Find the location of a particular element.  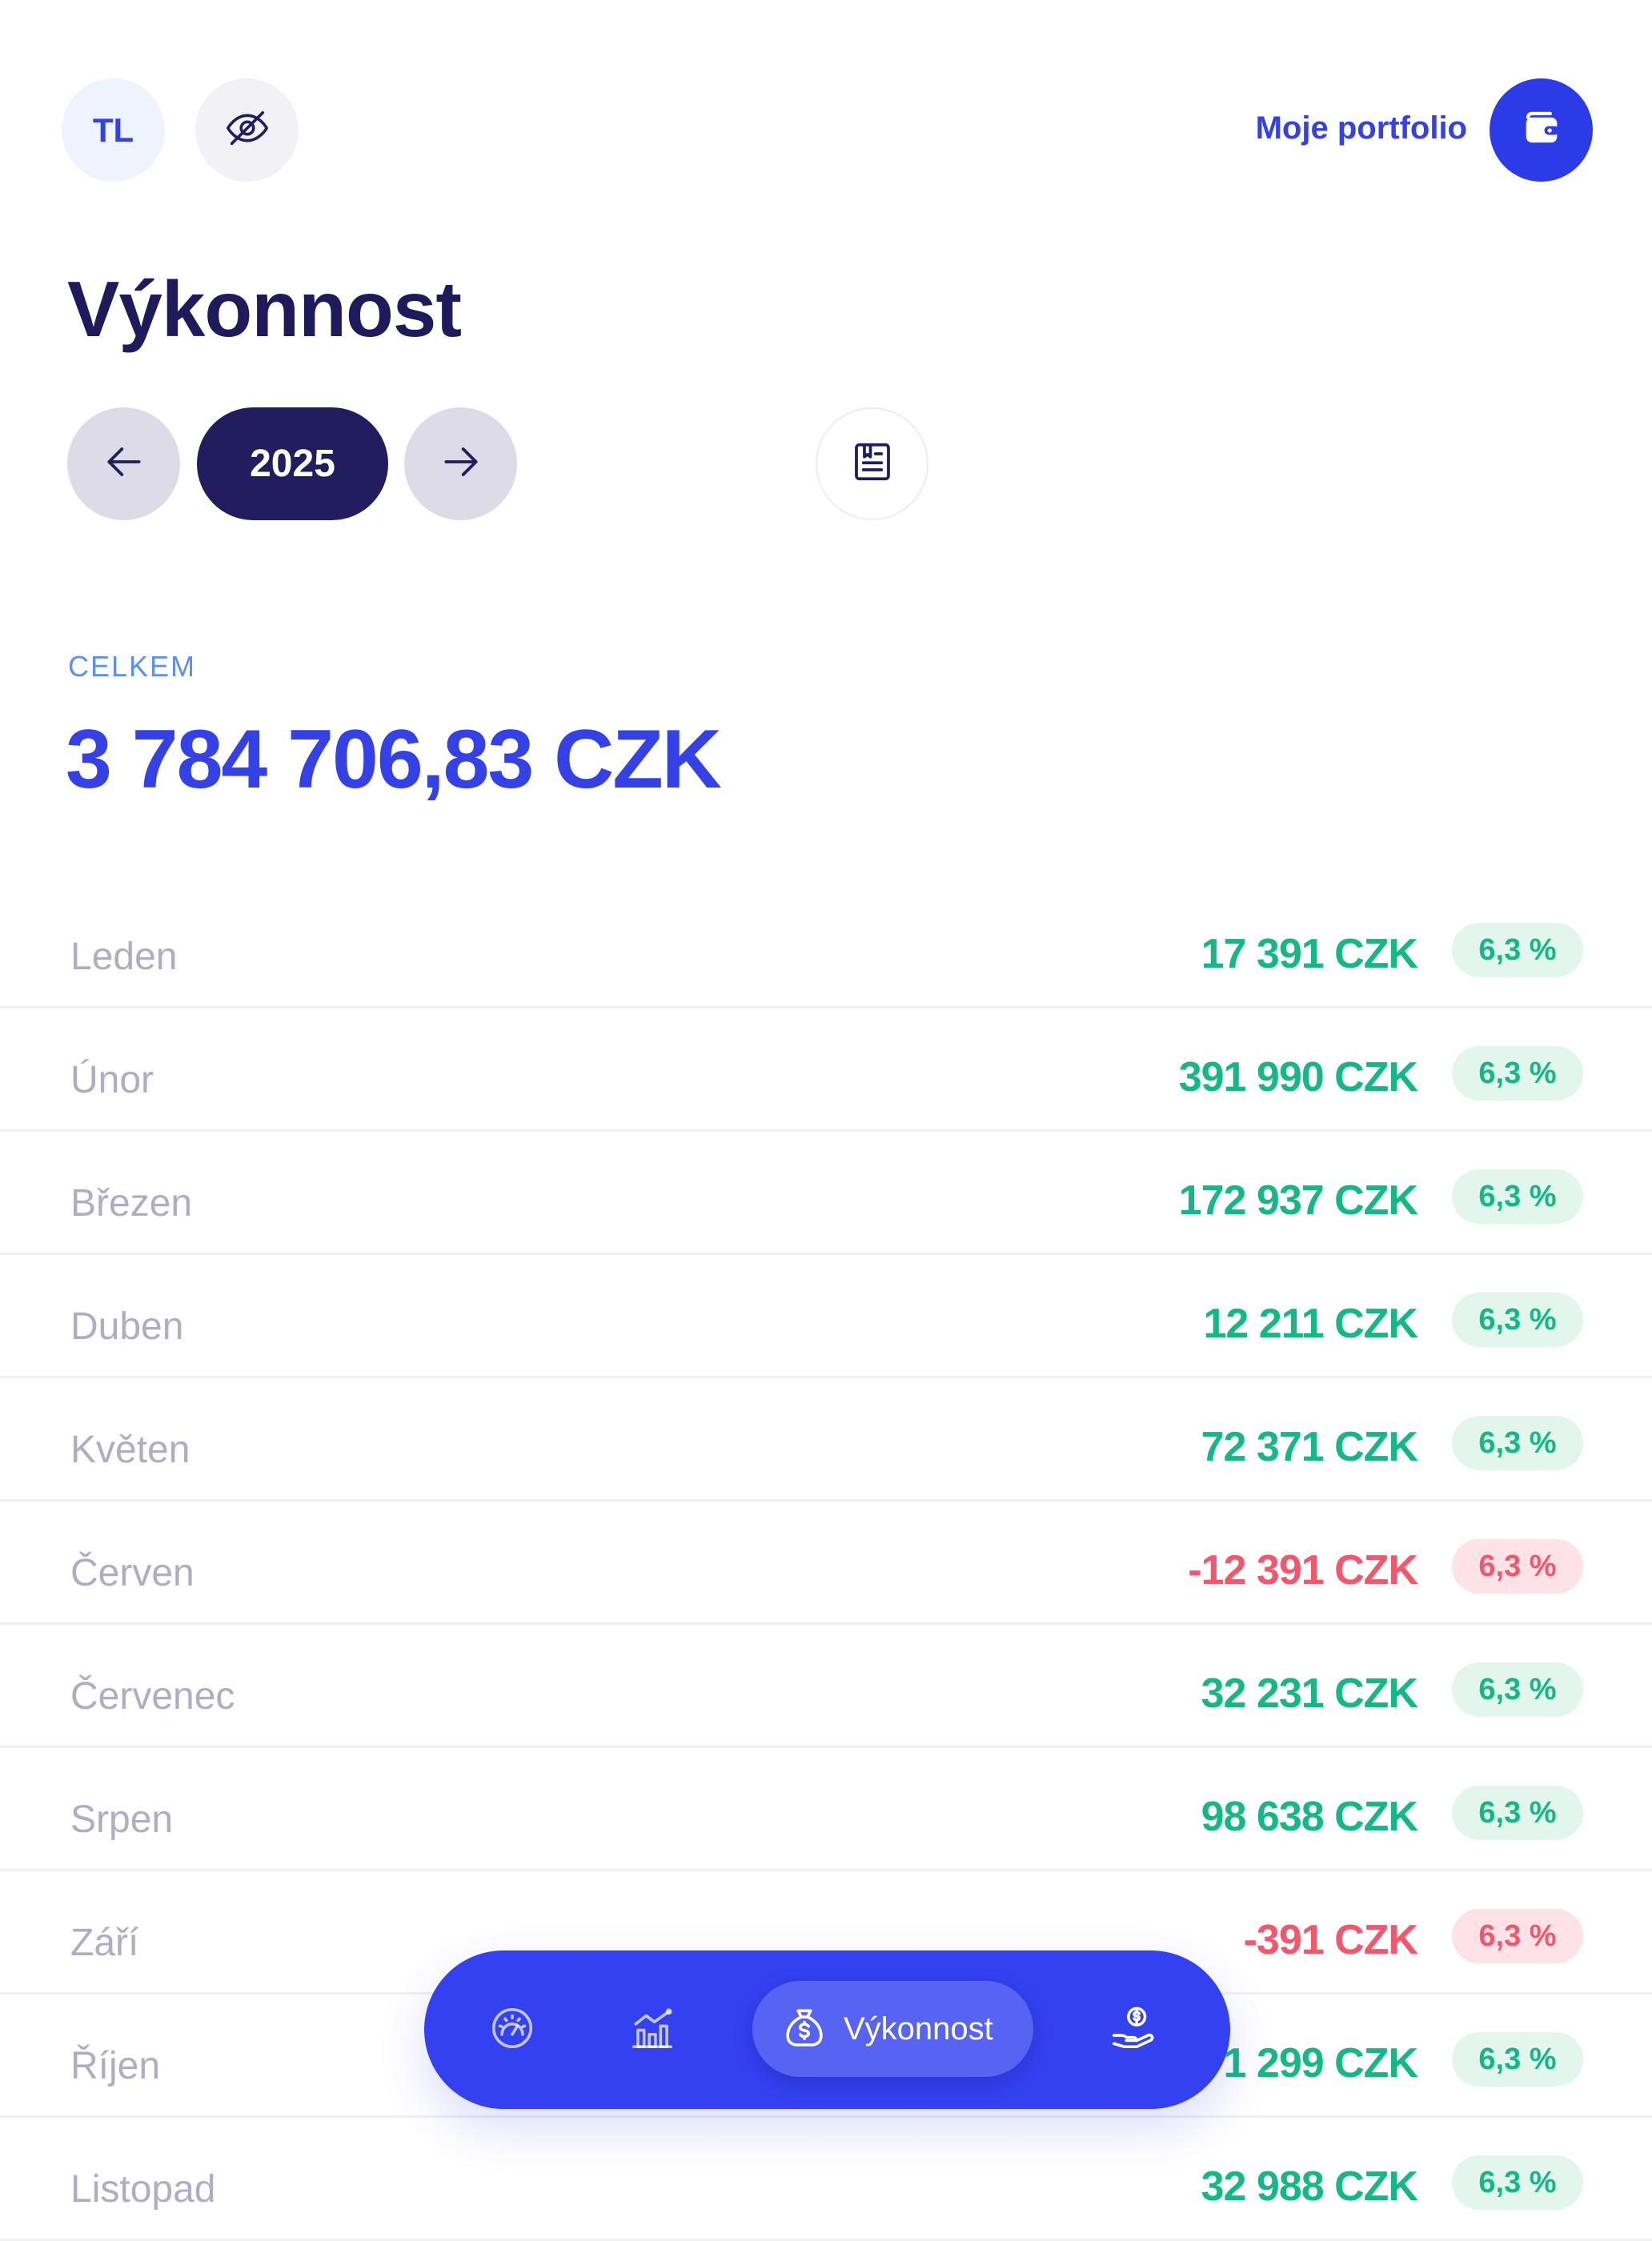

next-year-button is located at coordinates (460, 464).